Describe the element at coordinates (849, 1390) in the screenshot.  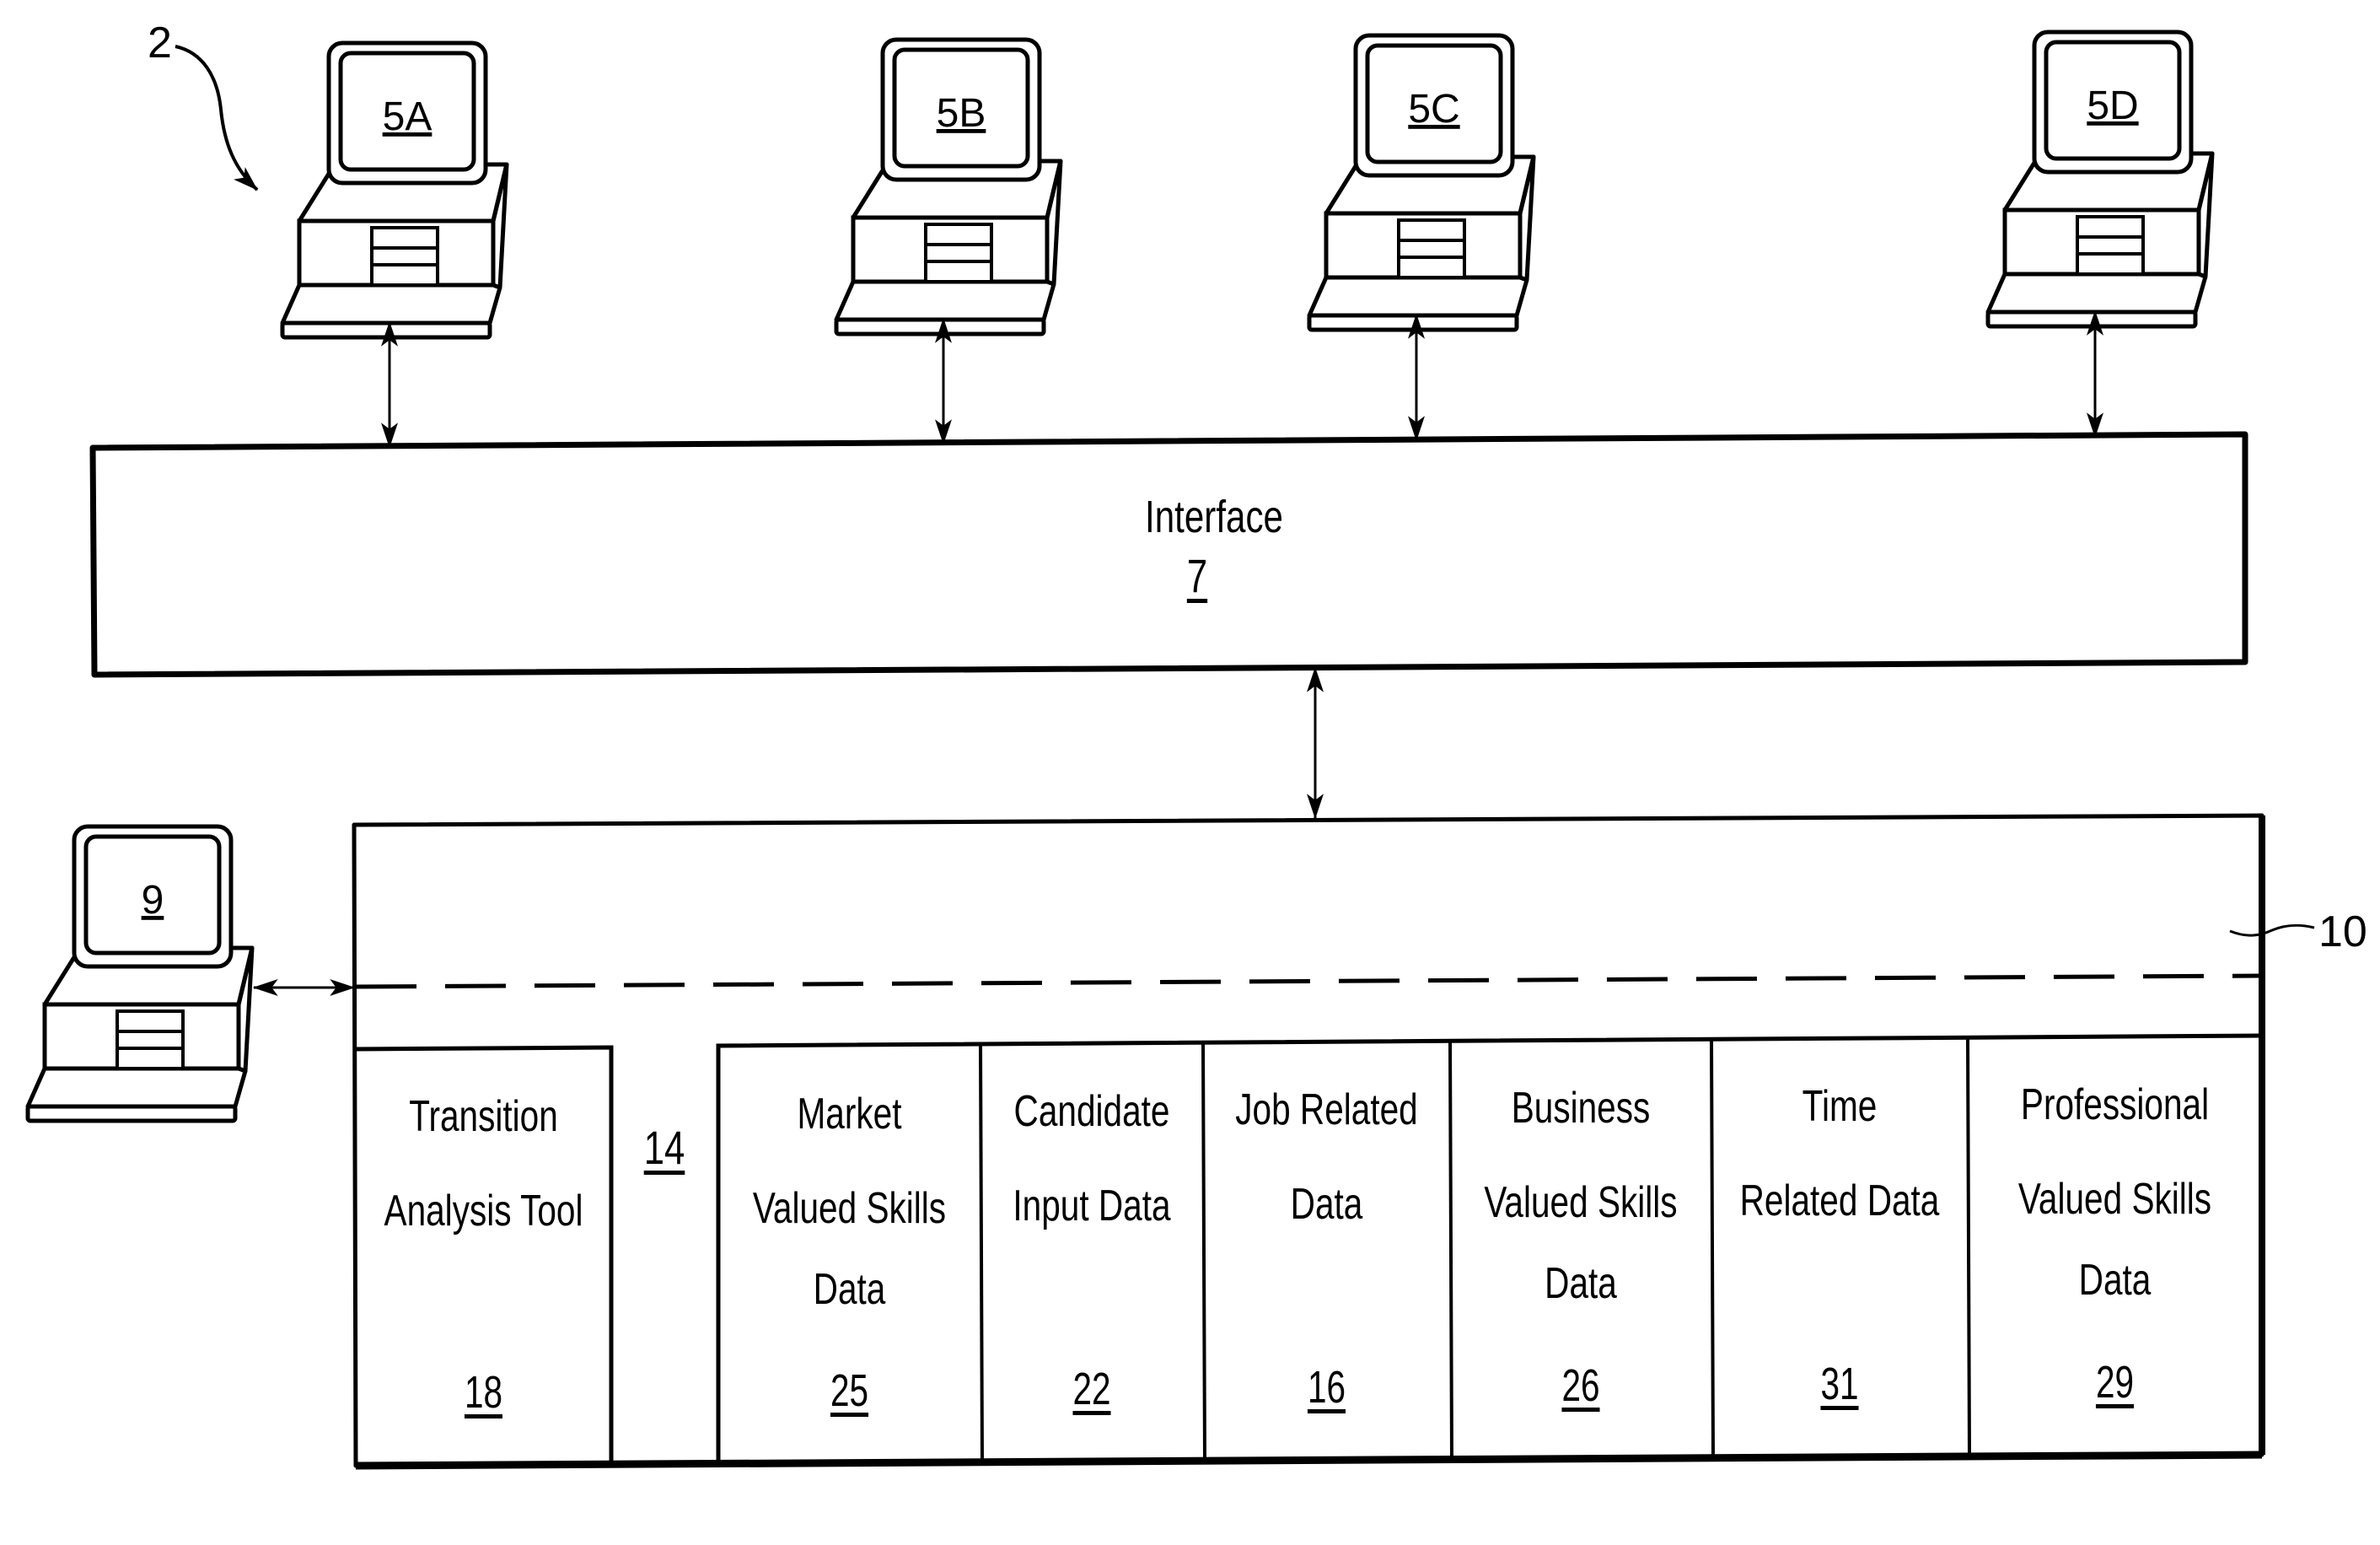
I see `module-ref: 25` at that location.